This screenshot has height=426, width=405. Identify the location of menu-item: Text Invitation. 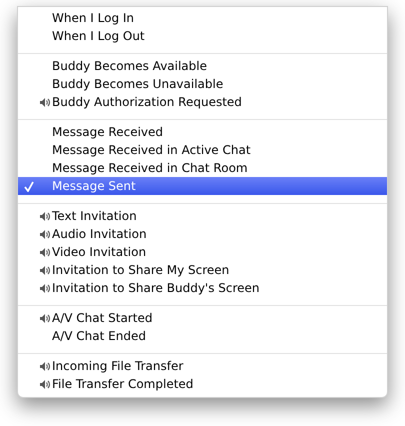
(202, 216).